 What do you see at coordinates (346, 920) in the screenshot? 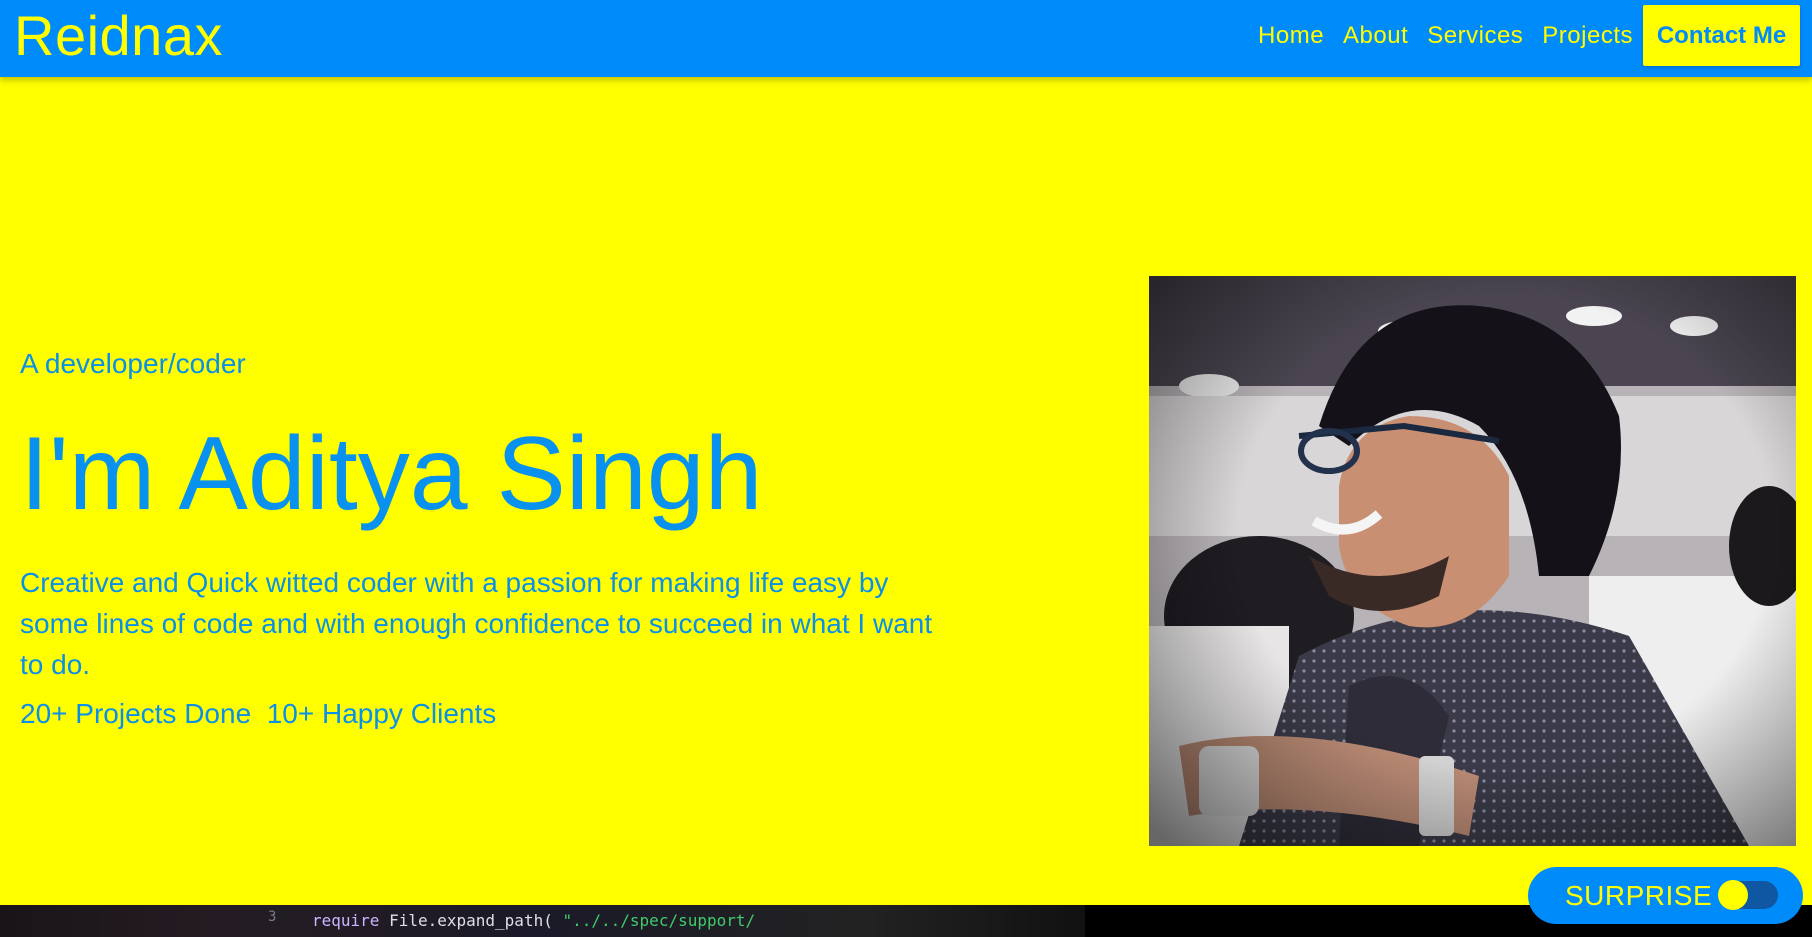
I see `code-keyword: require` at bounding box center [346, 920].